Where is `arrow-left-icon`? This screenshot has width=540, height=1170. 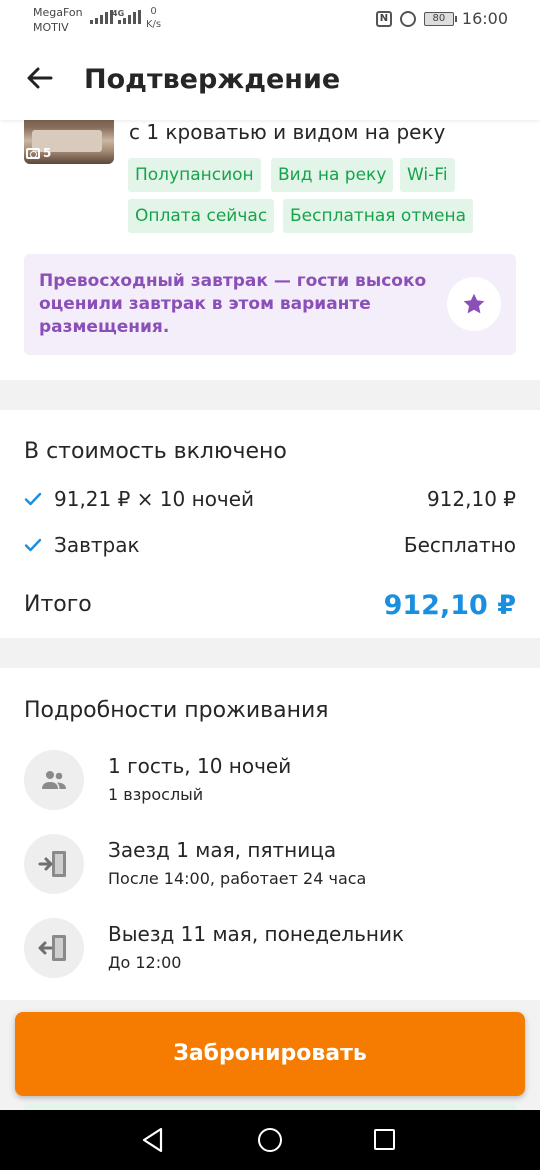 arrow-left-icon is located at coordinates (42, 80).